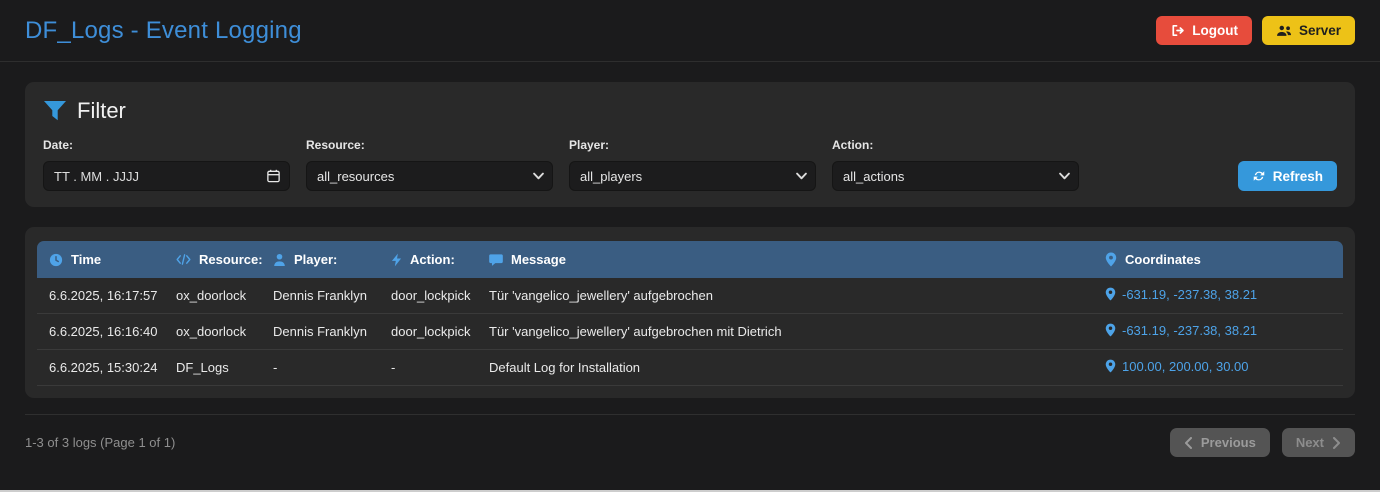 Image resolution: width=1380 pixels, height=492 pixels. I want to click on logout-label: Logout, so click(1215, 30).